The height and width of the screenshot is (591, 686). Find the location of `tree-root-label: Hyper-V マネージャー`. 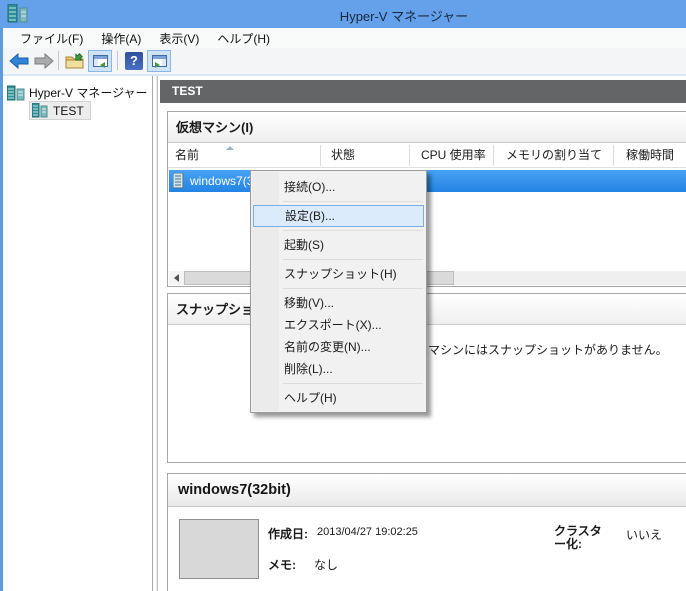

tree-root-label: Hyper-V マネージャー is located at coordinates (88, 93).